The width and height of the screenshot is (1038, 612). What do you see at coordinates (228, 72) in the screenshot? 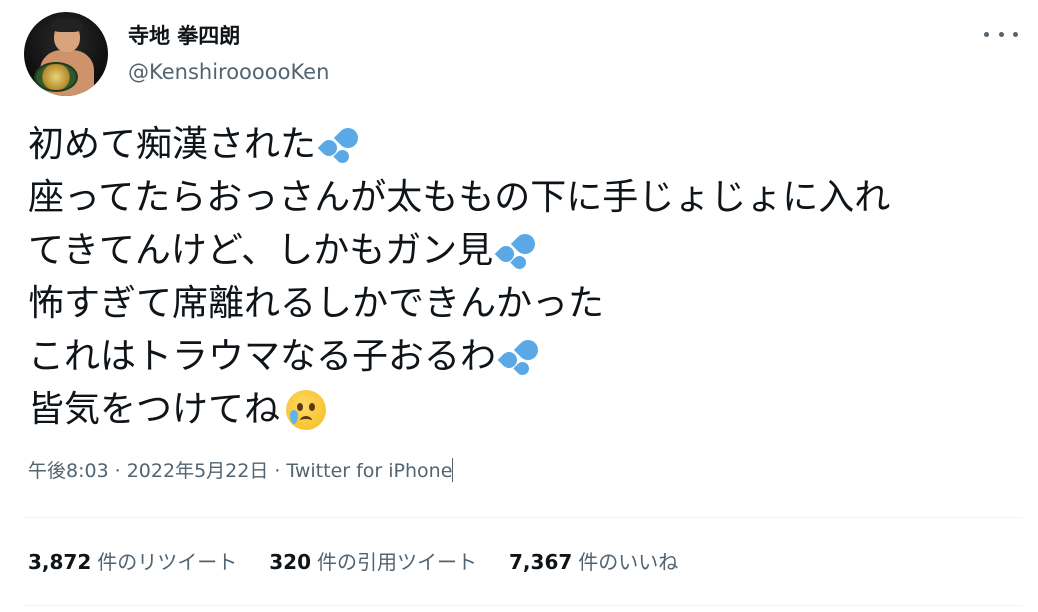
I see `user-handle: @KenshiroooooKen` at bounding box center [228, 72].